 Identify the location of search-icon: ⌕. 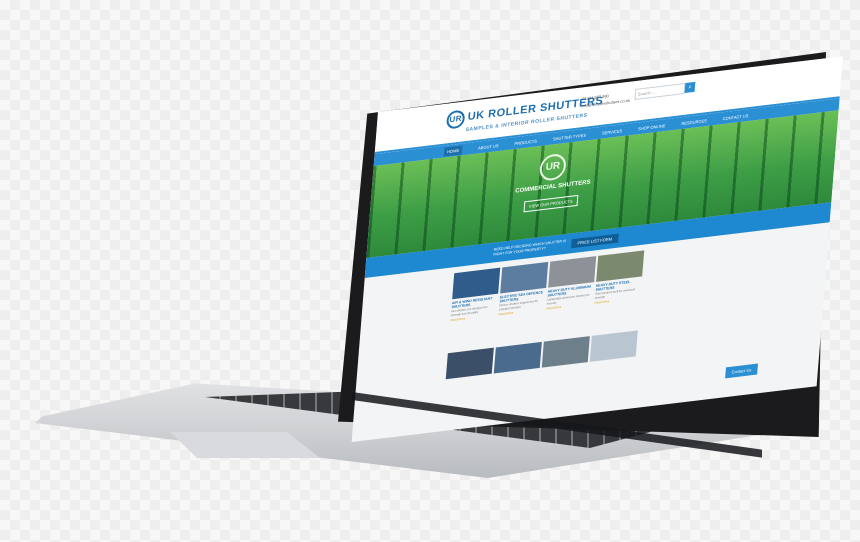
(690, 87).